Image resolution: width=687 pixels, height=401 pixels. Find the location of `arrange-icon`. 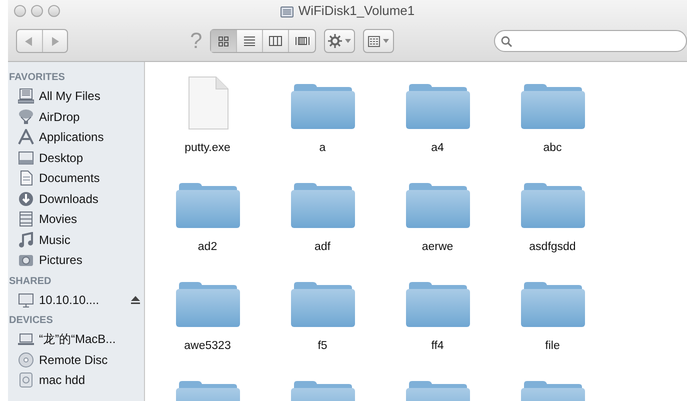

arrange-icon is located at coordinates (374, 41).